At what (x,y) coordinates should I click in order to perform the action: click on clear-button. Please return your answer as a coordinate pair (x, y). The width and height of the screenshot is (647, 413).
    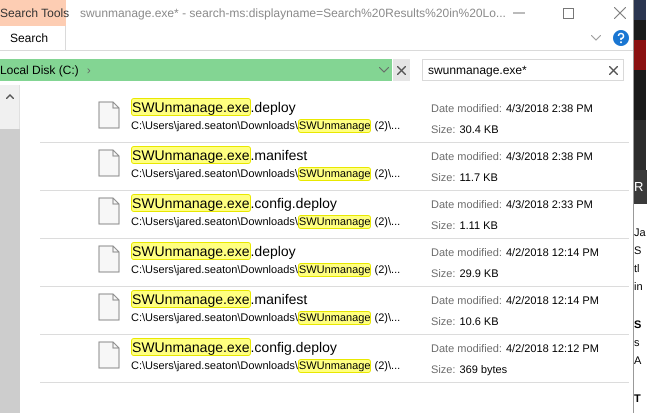
    Looking at the image, I should click on (401, 70).